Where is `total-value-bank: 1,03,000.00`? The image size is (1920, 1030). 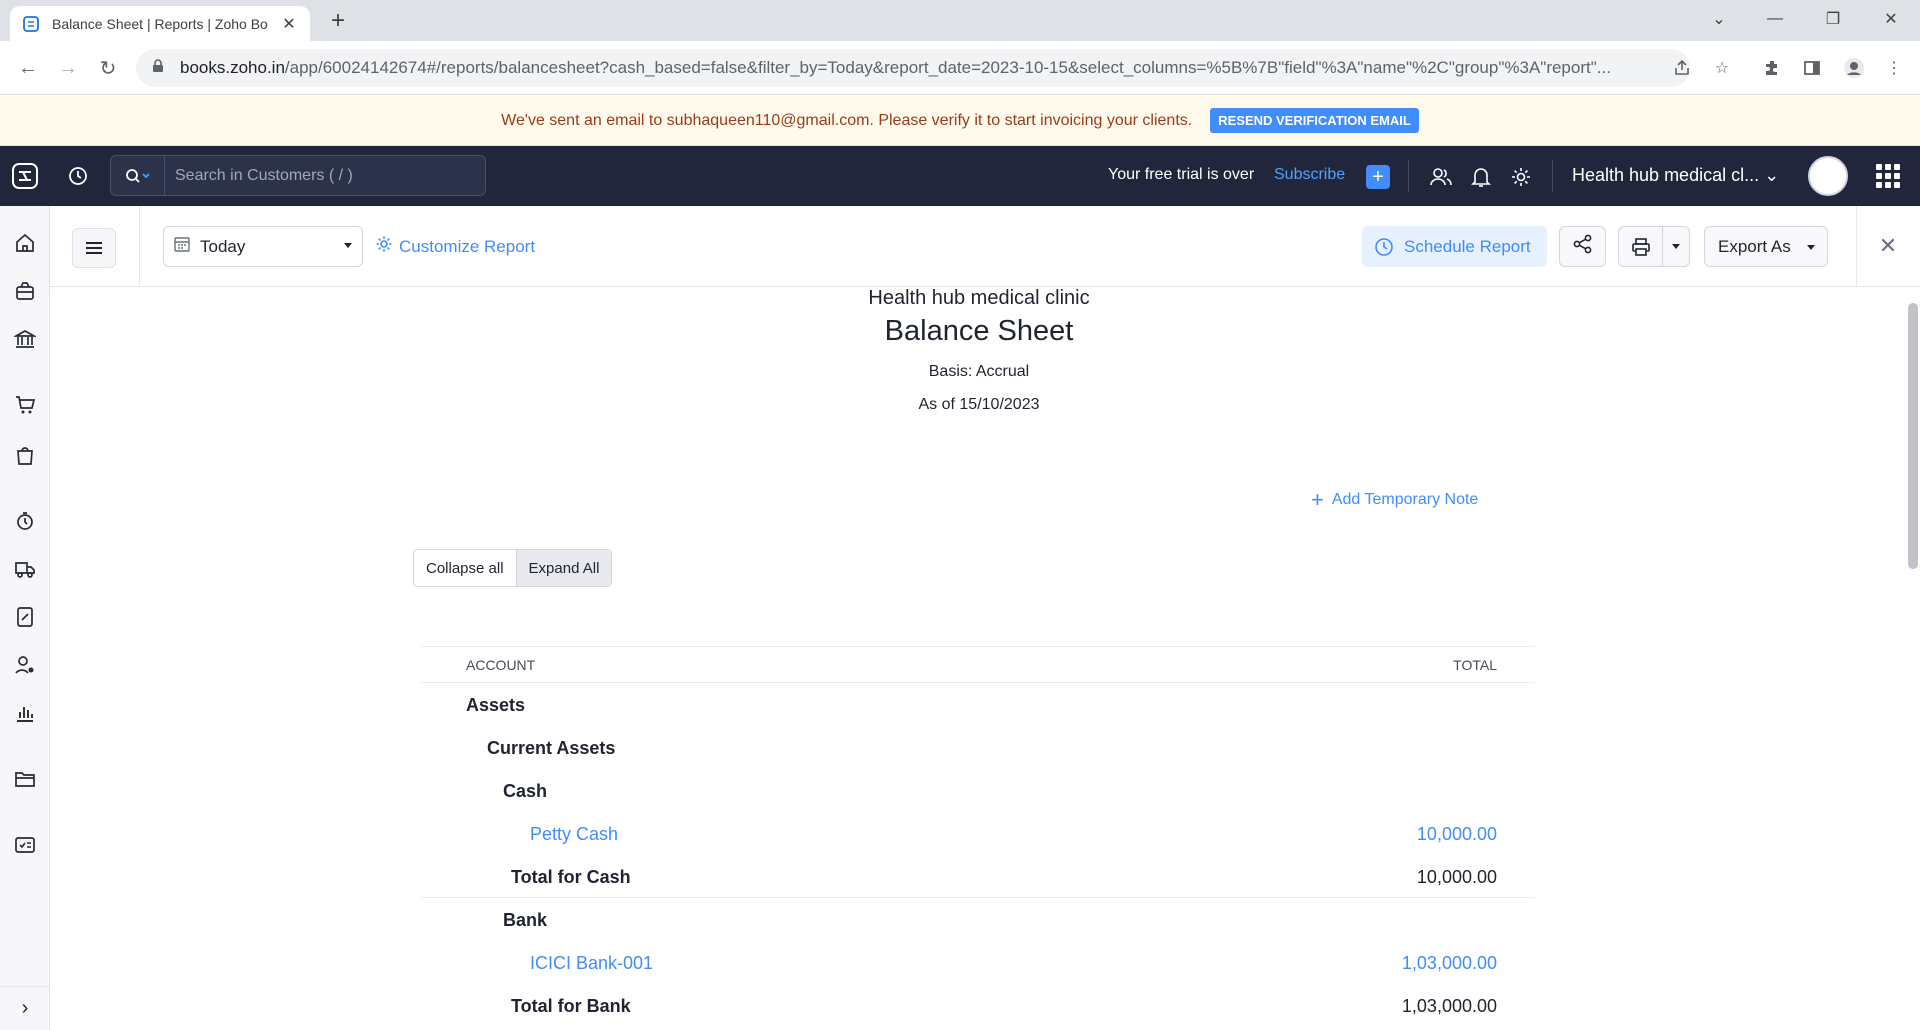
total-value-bank: 1,03,000.00 is located at coordinates (1449, 1006).